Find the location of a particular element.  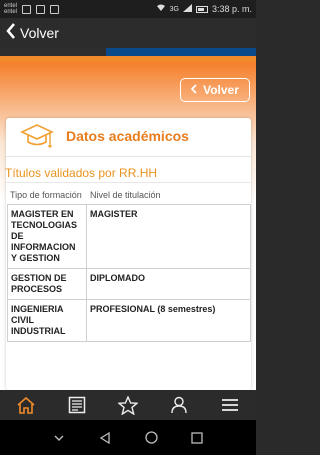

notification-icon is located at coordinates (27, 9).